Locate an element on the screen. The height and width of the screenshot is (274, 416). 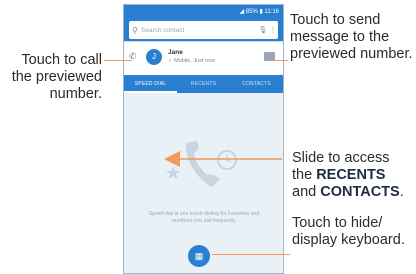
slide-arrow is located at coordinates (223, 159).